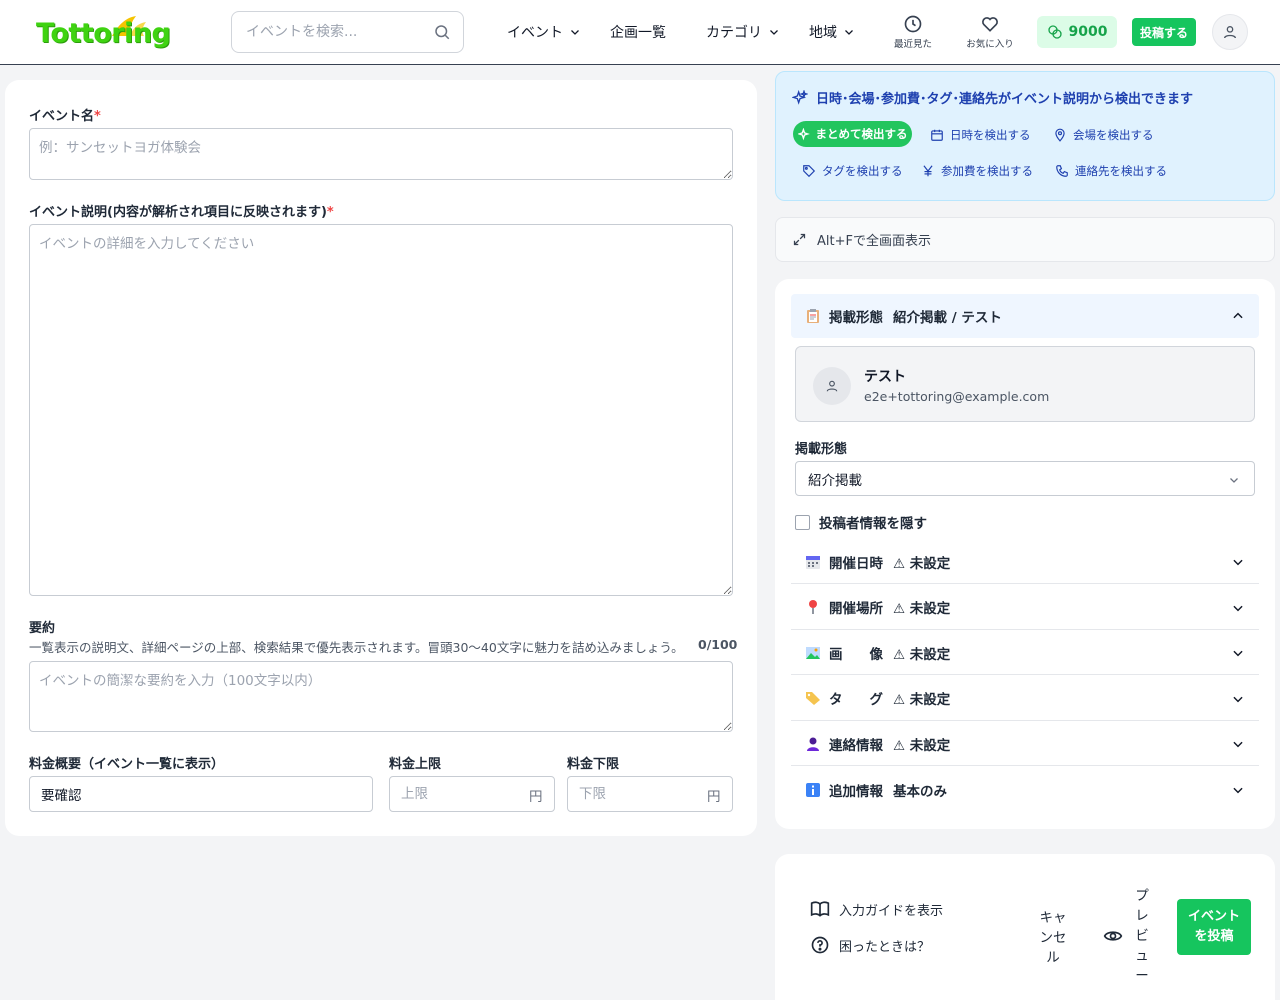  Describe the element at coordinates (62, 116) in the screenshot. I see `event-name-label-text: イベント名` at that location.